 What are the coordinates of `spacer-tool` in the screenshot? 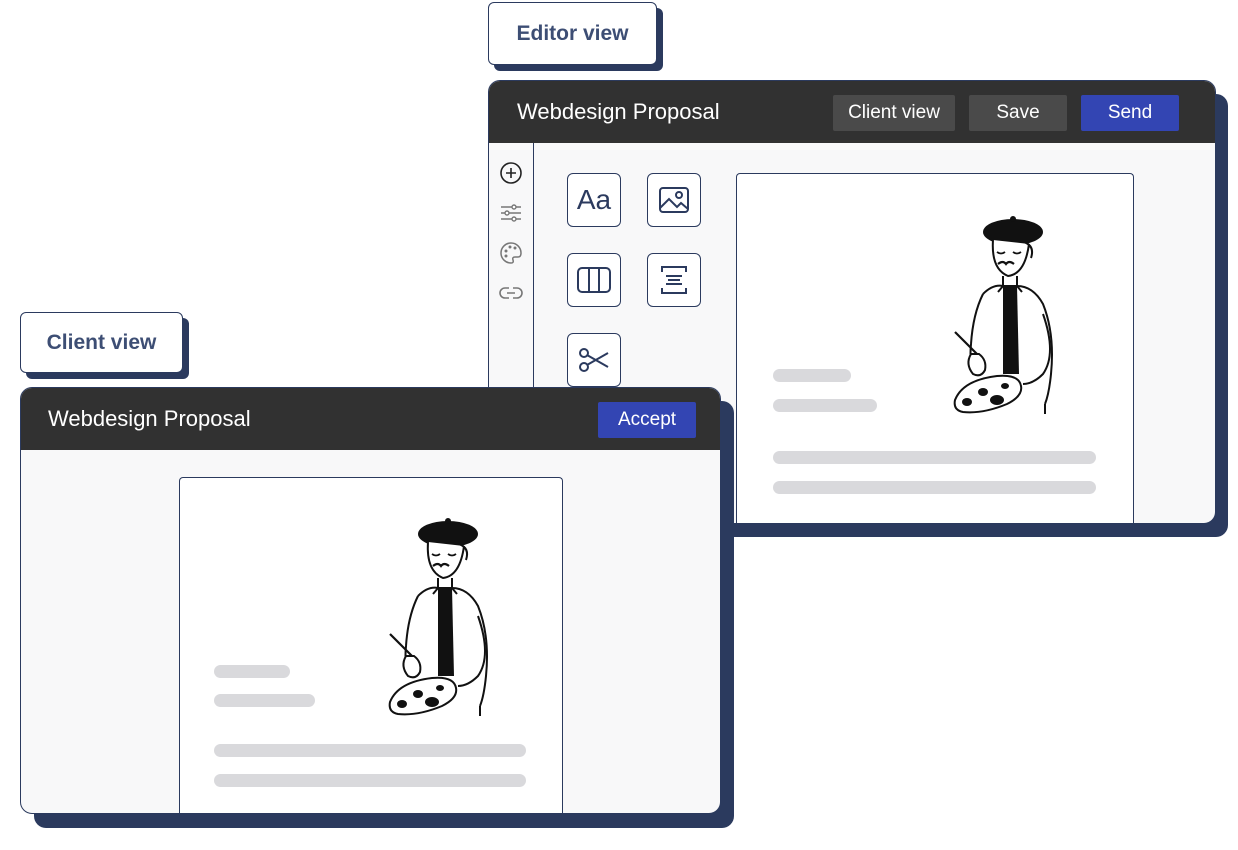 It's located at (674, 280).